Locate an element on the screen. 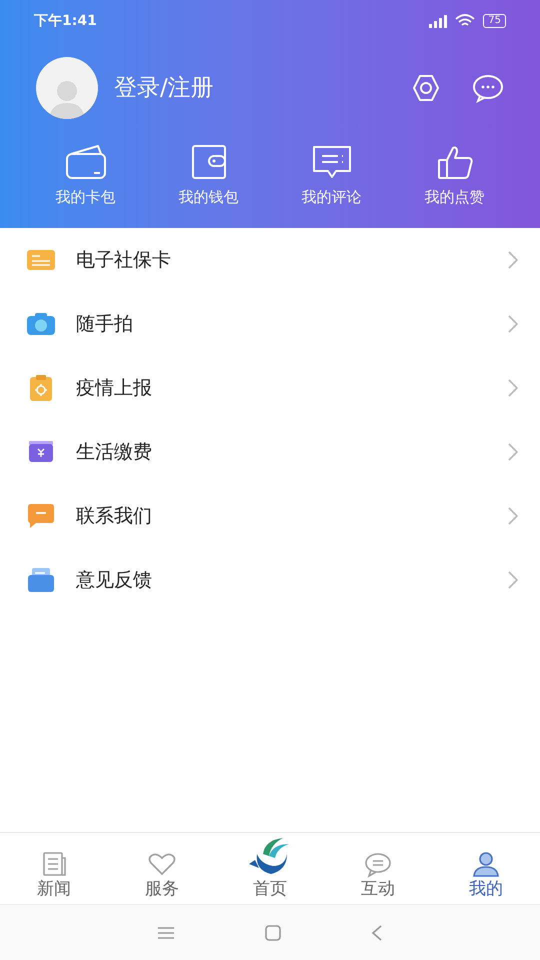 This screenshot has height=960, width=540. quick-action-button: 我的卡包 is located at coordinates (85, 176).